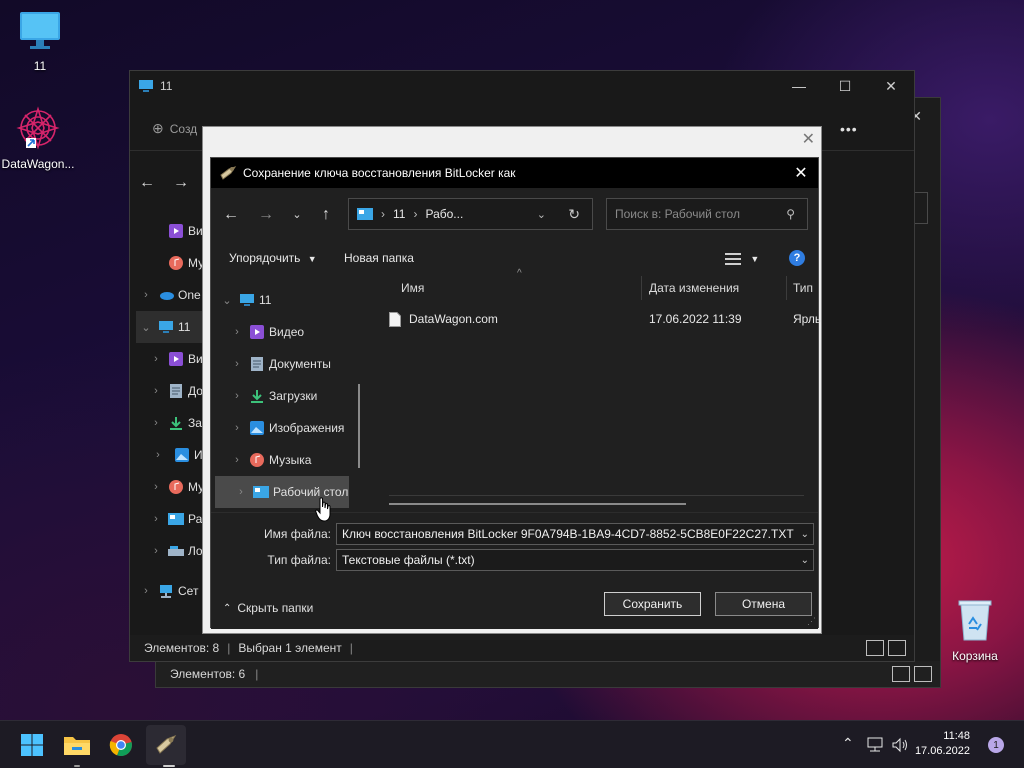 Image resolution: width=1024 pixels, height=768 pixels. What do you see at coordinates (273, 258) in the screenshot?
I see `organize-button: Упорядочить ▼` at bounding box center [273, 258].